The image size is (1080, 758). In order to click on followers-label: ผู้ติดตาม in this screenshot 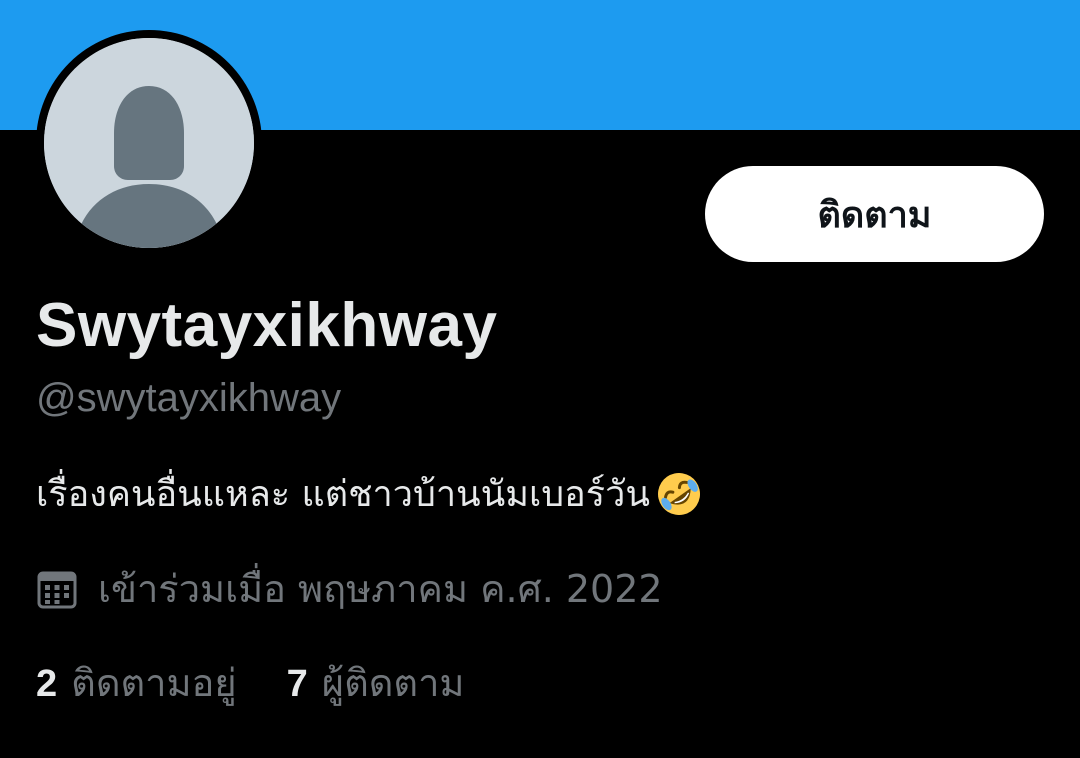, I will do `click(393, 683)`.